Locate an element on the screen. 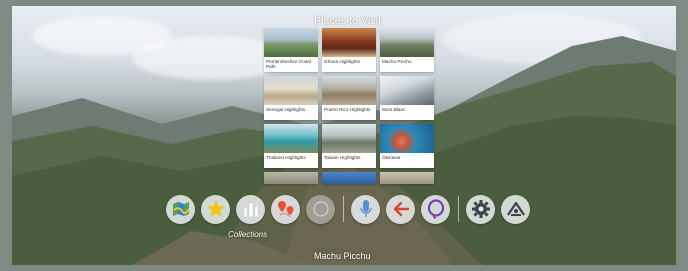  place-card: Ghana Highlights is located at coordinates (349, 50).